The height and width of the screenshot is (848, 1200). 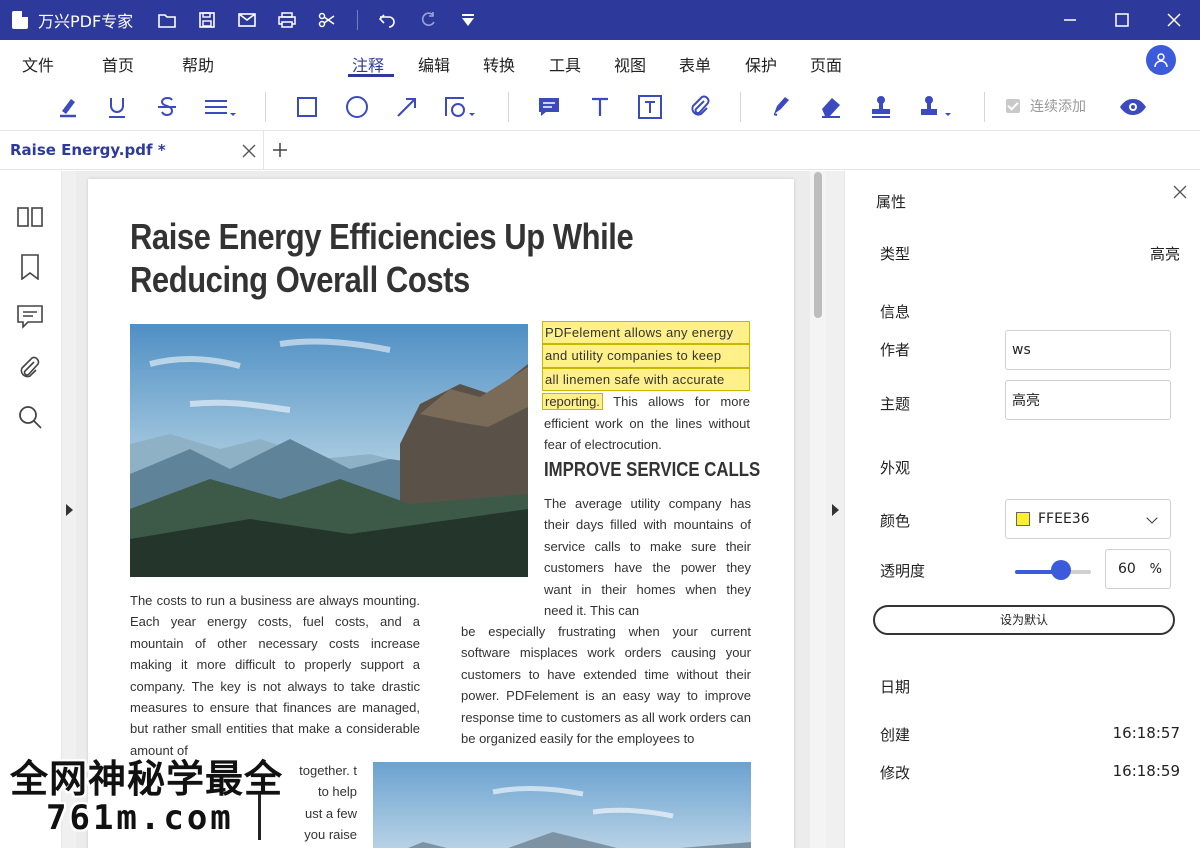 I want to click on avatar, so click(x=1161, y=60).